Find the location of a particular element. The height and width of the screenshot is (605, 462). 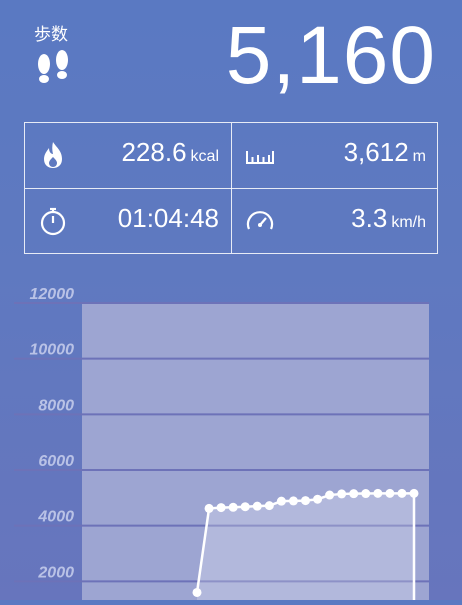

ruler-icon is located at coordinates (260, 157).